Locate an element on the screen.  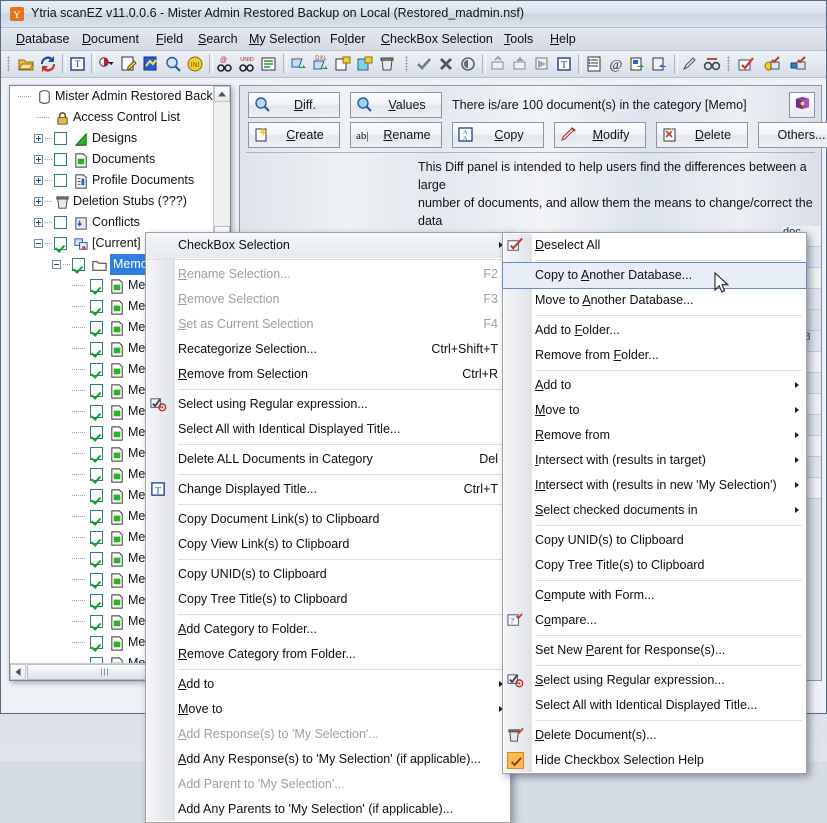
menu-item-remove-from-selection: Remove from SelectionCtrl+R is located at coordinates (328, 374).